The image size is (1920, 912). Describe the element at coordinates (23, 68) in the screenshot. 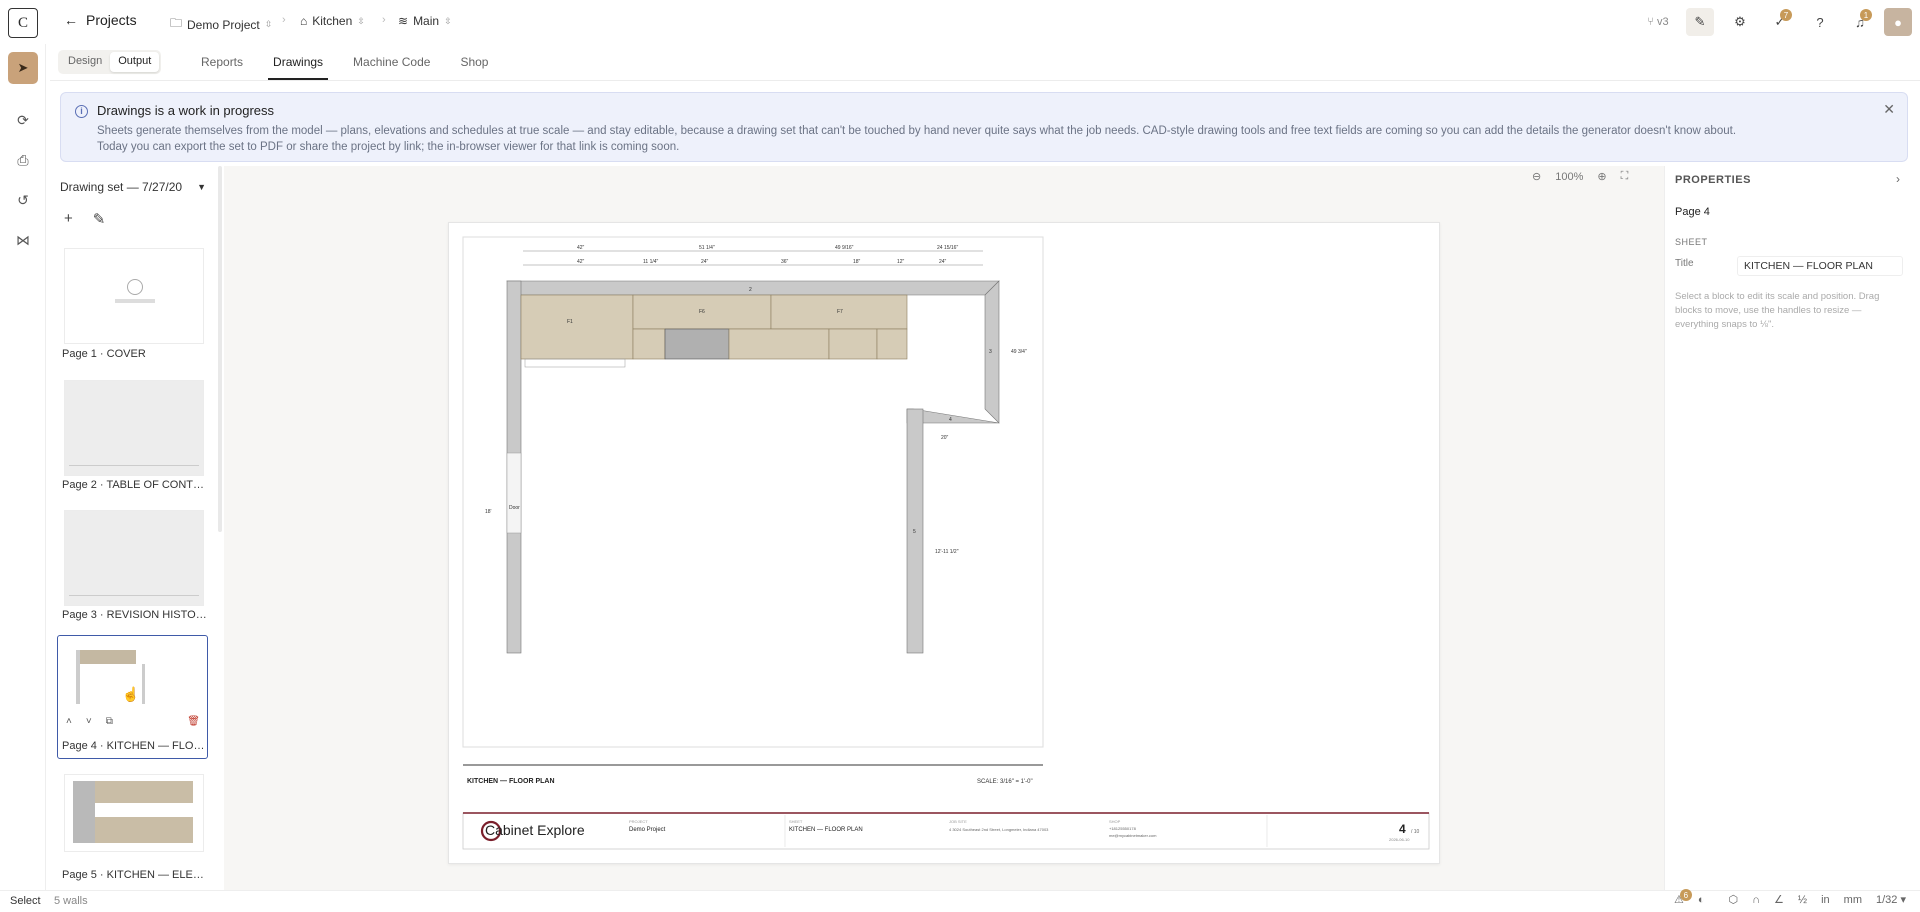

I see `select-tool-button: ➤` at that location.